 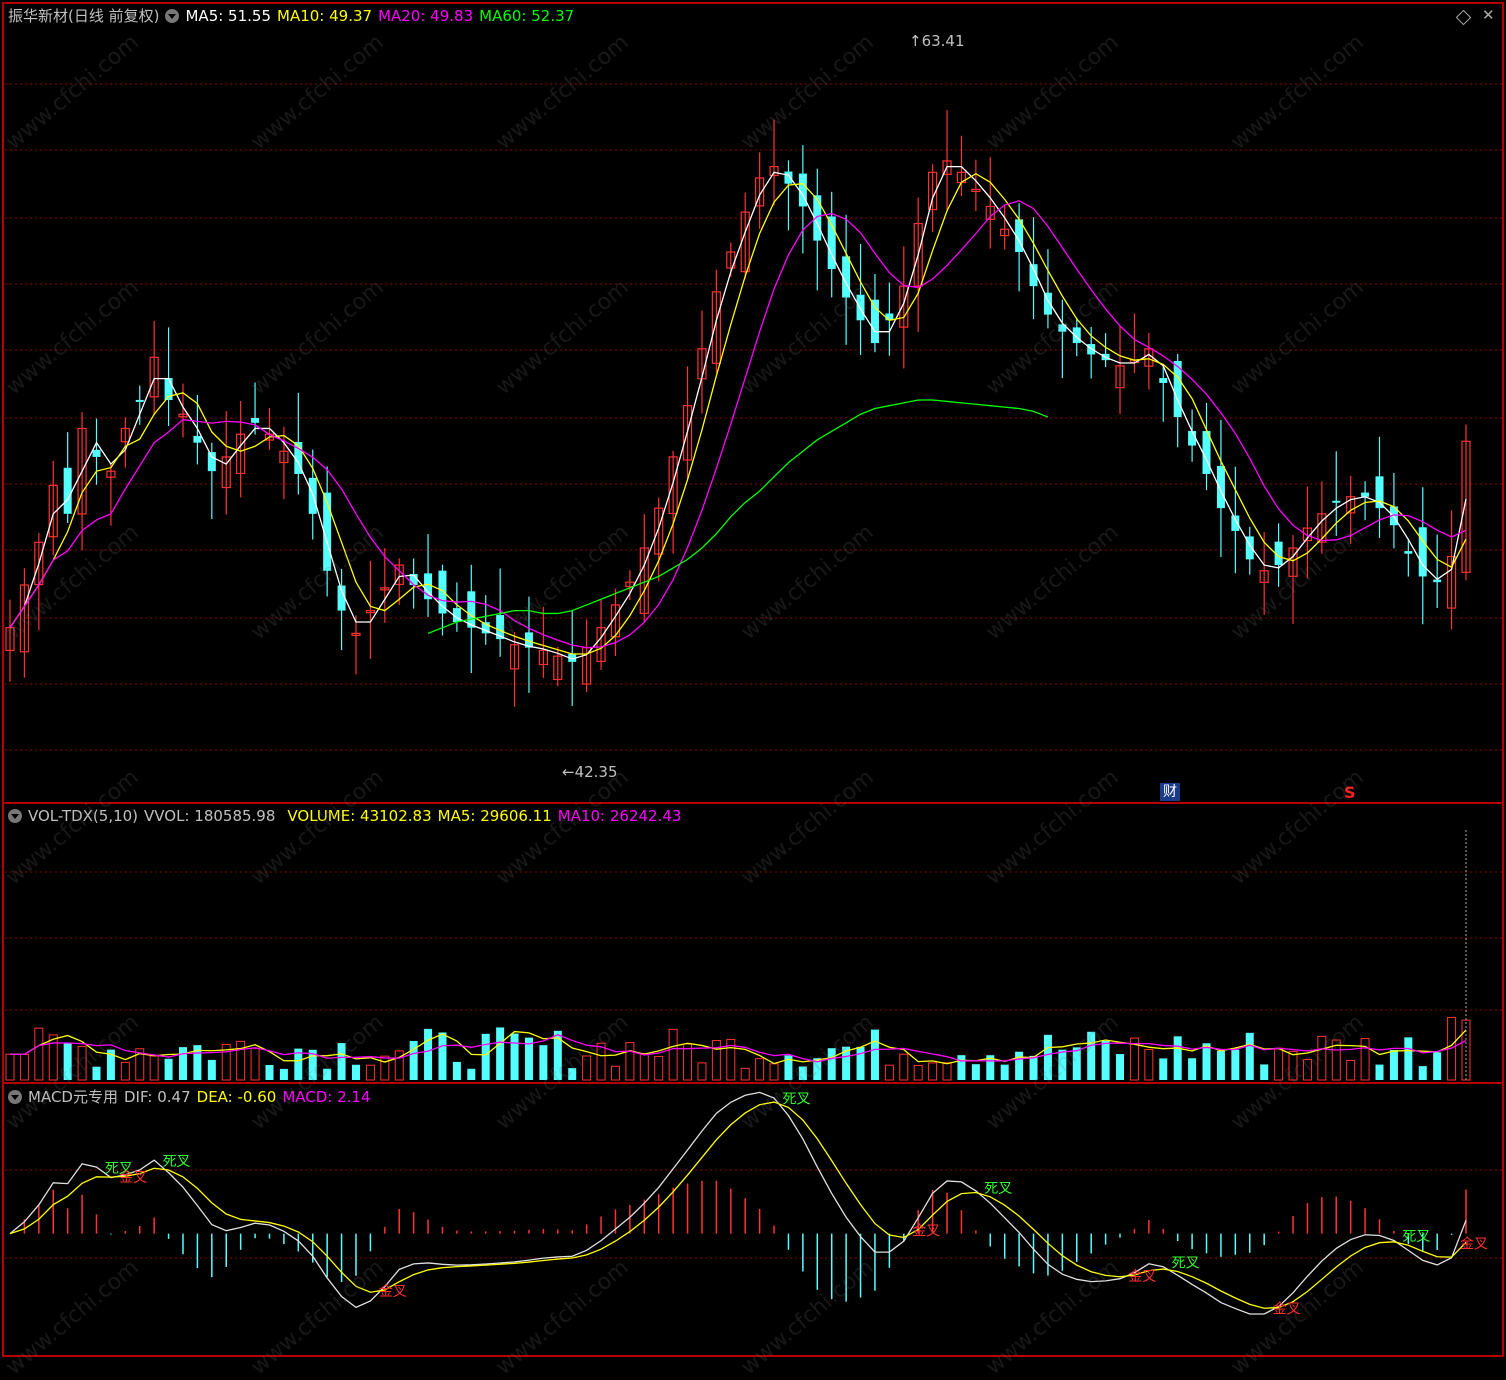 I want to click on low-price-label: ←42.35, so click(x=590, y=772).